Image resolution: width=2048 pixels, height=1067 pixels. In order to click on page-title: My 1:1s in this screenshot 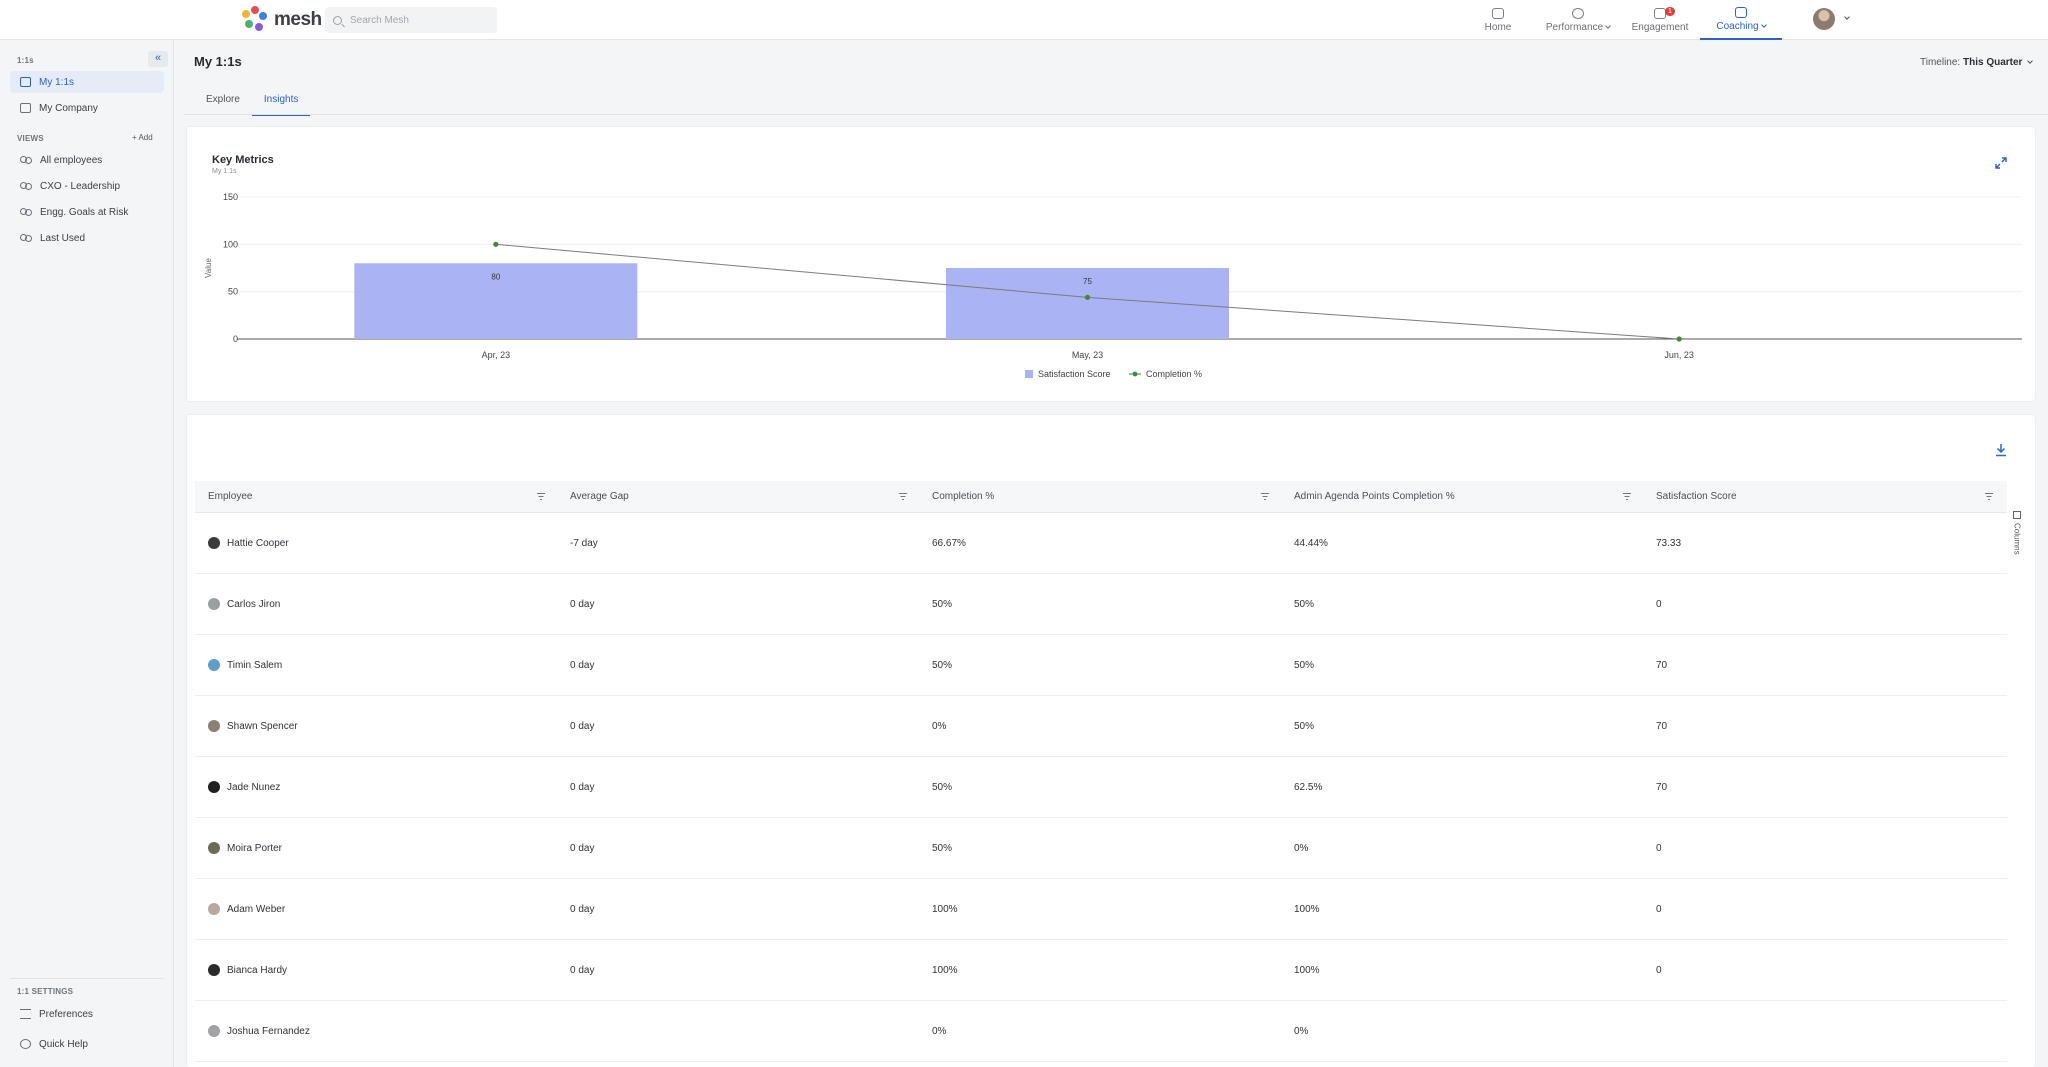, I will do `click(218, 61)`.